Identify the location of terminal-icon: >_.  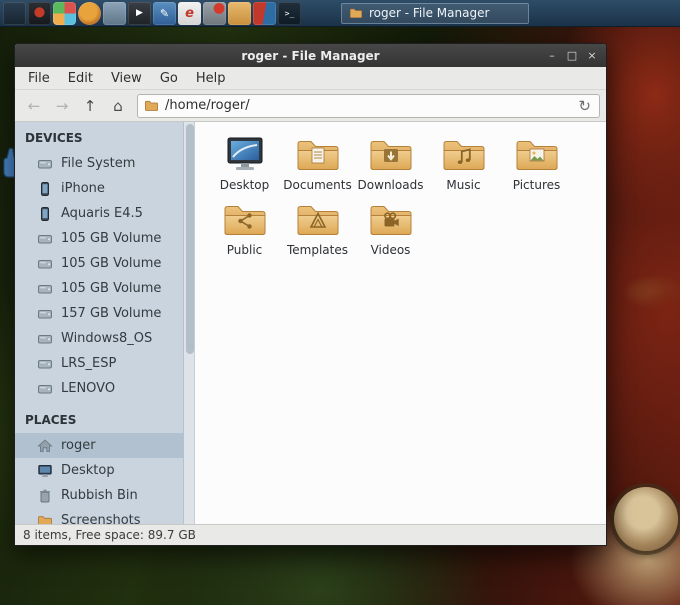
(289, 13).